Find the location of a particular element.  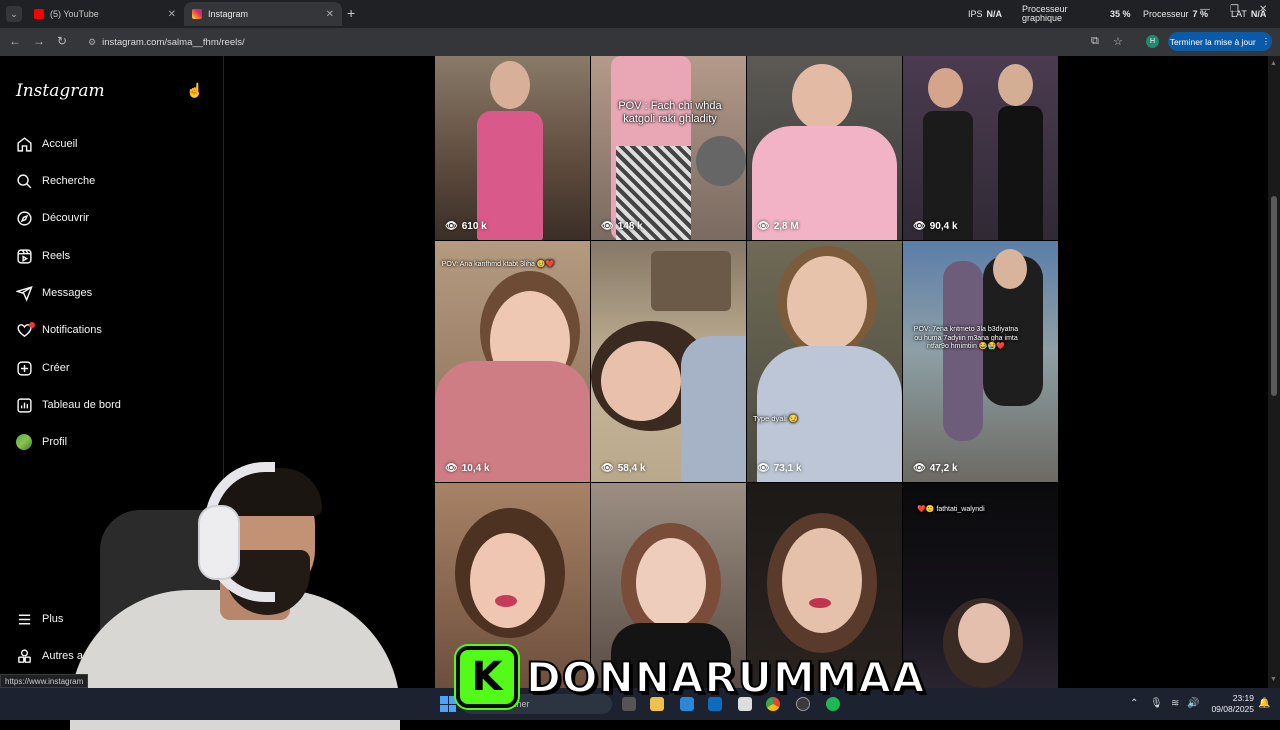

reel-thumbnail: Type dyali 😏 👁 73,1 k is located at coordinates (824, 361).